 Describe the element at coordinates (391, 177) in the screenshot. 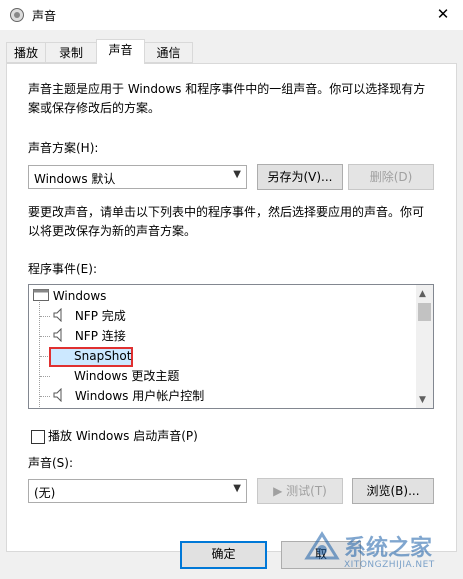

I see `delete-button: 删除(D)` at that location.